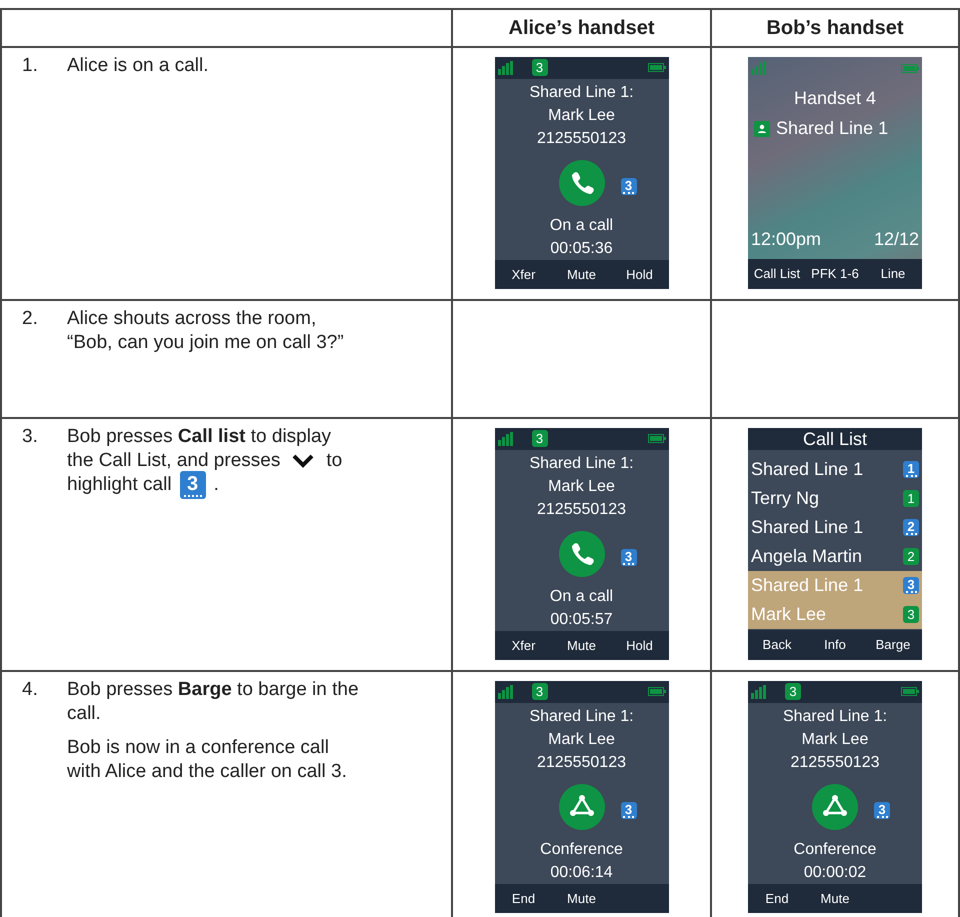  What do you see at coordinates (191, 319) in the screenshot?
I see `step-text: Alice shouts across the room,` at bounding box center [191, 319].